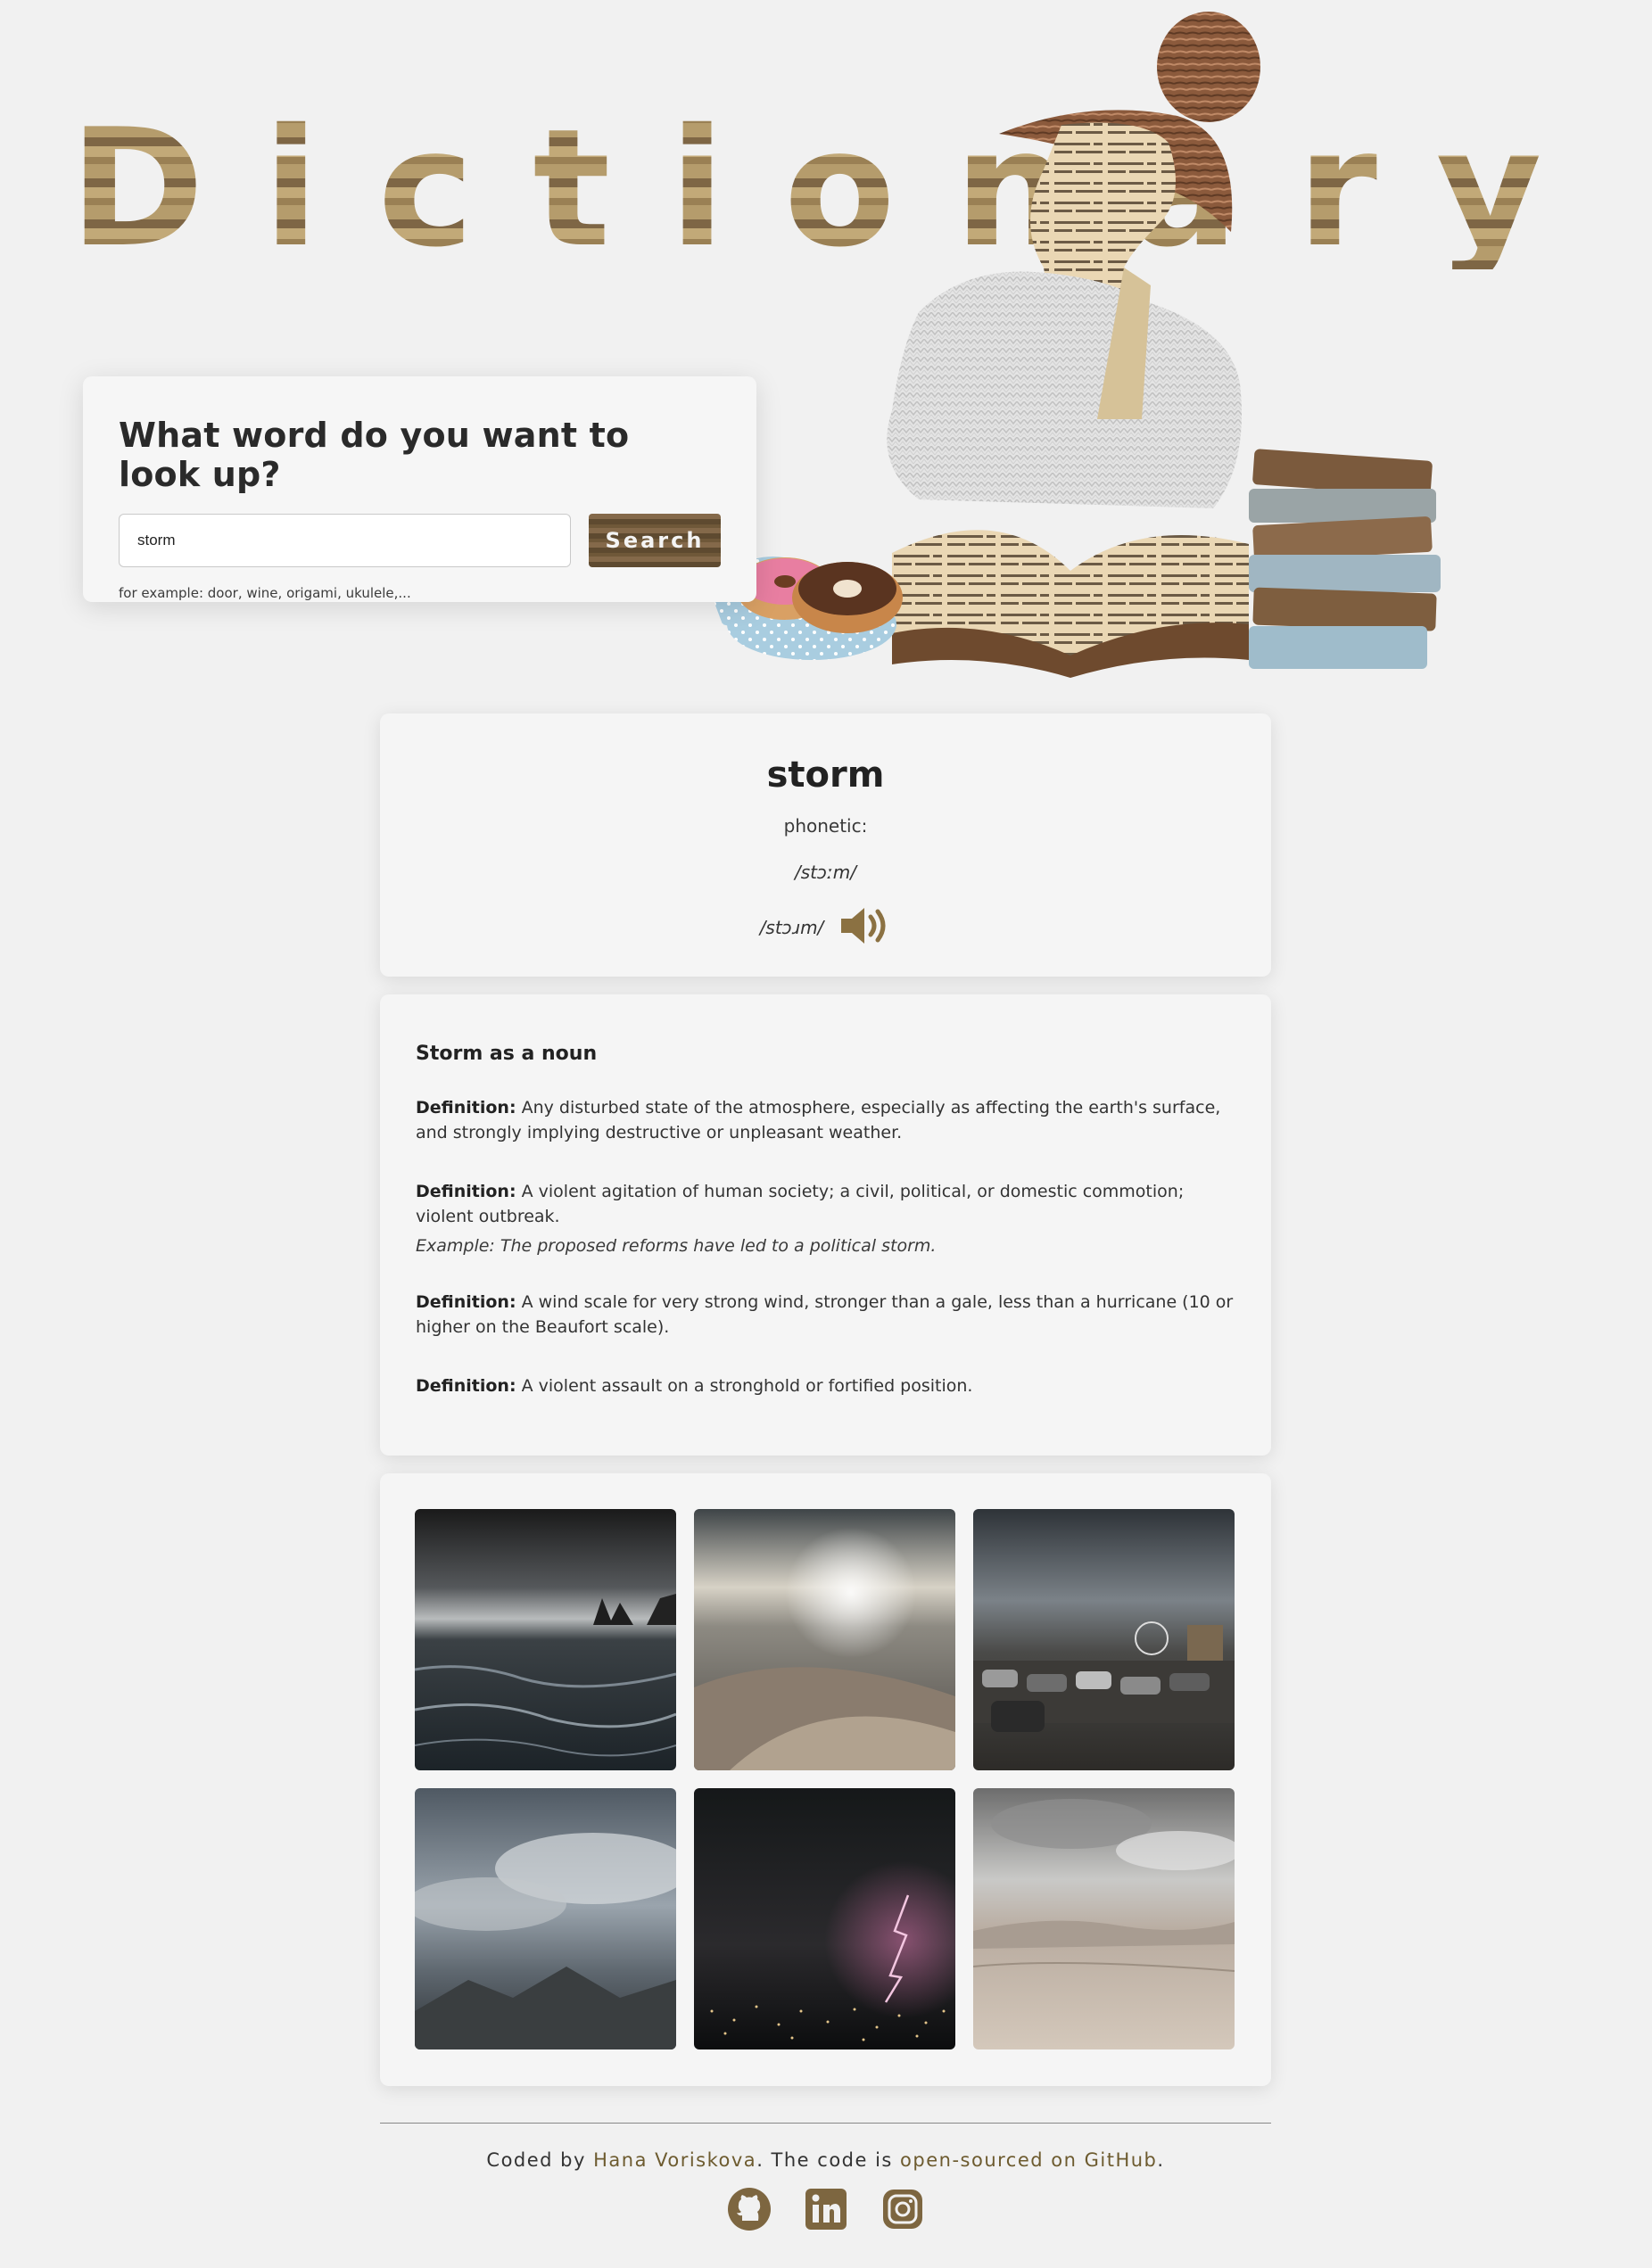  Describe the element at coordinates (825, 2123) in the screenshot. I see `footer-divider` at that location.